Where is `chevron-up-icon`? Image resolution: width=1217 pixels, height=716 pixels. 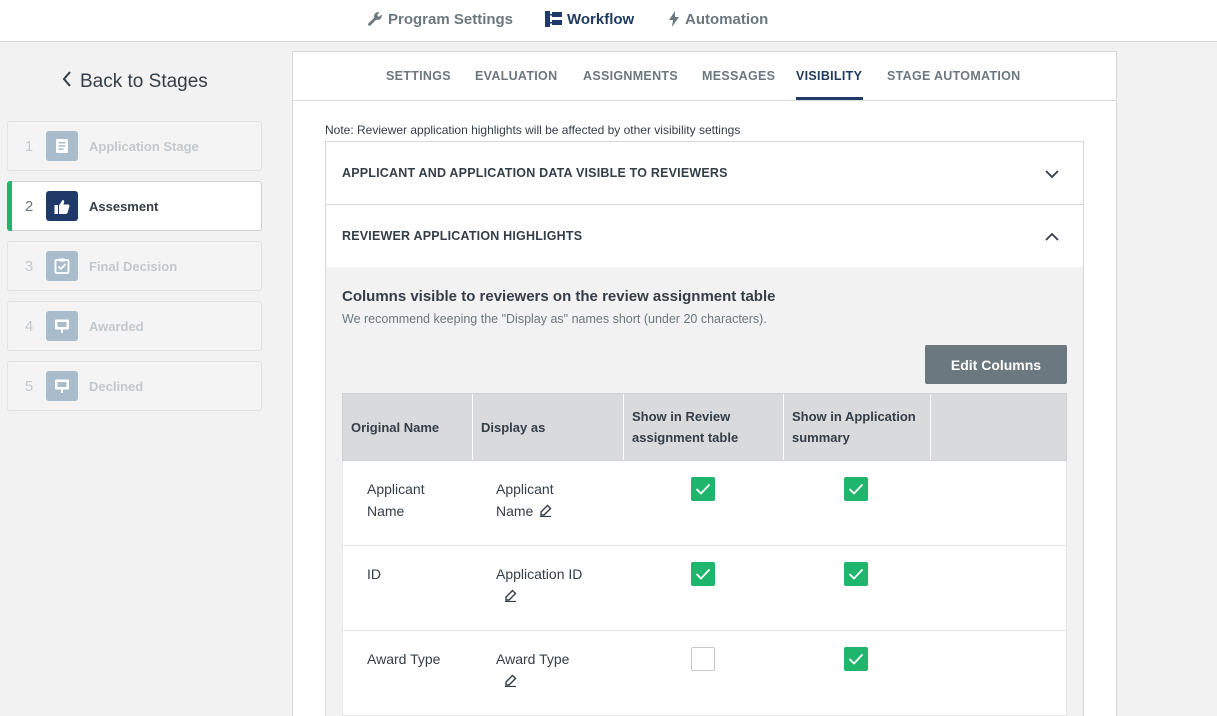
chevron-up-icon is located at coordinates (1052, 238).